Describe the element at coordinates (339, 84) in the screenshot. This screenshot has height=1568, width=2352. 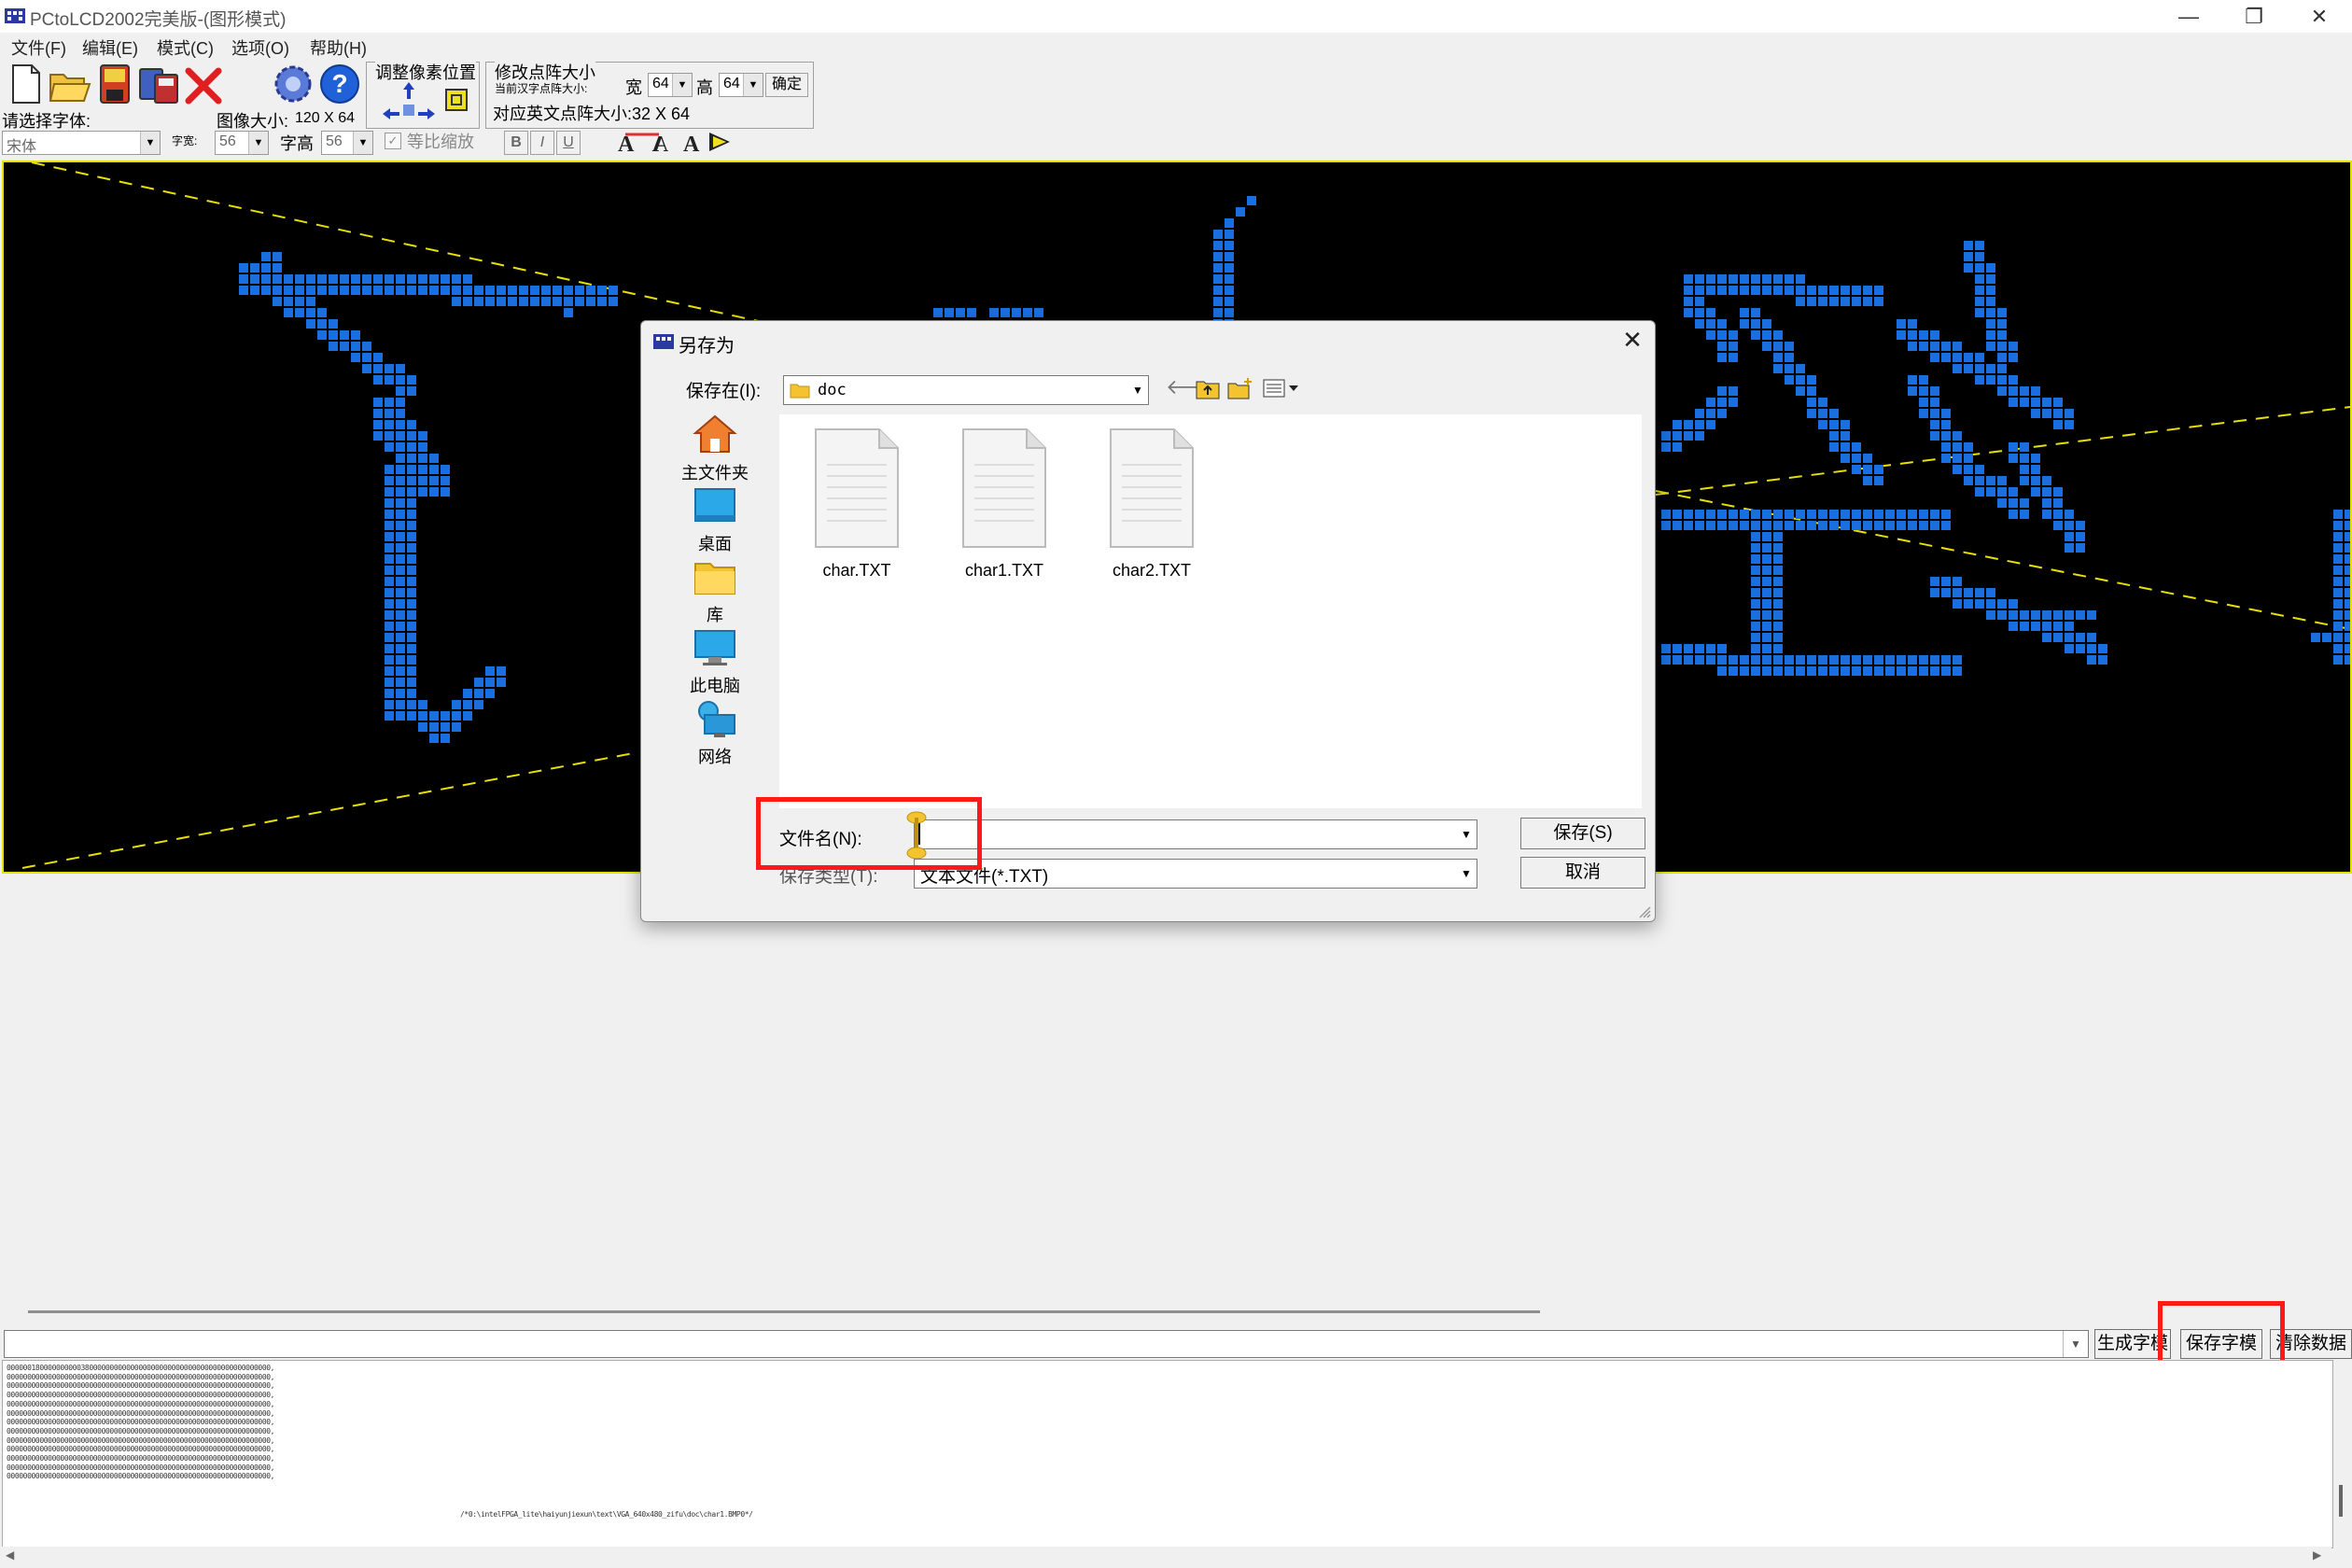
I see `help-question-icon: ?` at that location.